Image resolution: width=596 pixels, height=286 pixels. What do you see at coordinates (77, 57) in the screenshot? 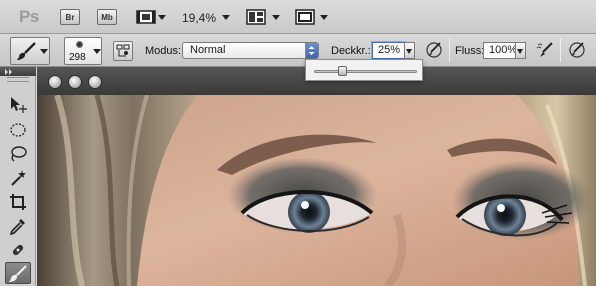
I see `brush-size-value: 298` at bounding box center [77, 57].